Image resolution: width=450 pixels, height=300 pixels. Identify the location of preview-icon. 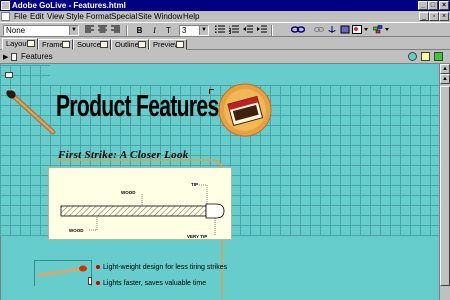
(180, 44).